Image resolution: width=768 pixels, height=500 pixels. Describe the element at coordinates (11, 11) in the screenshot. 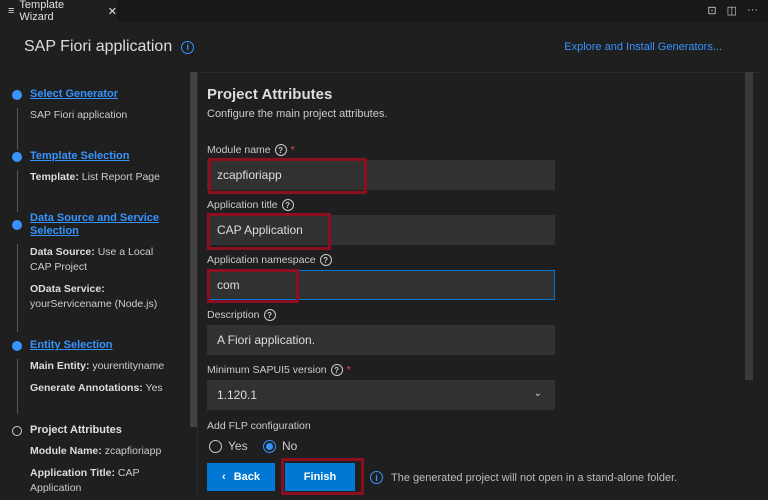

I see `file-icon: ≡` at that location.